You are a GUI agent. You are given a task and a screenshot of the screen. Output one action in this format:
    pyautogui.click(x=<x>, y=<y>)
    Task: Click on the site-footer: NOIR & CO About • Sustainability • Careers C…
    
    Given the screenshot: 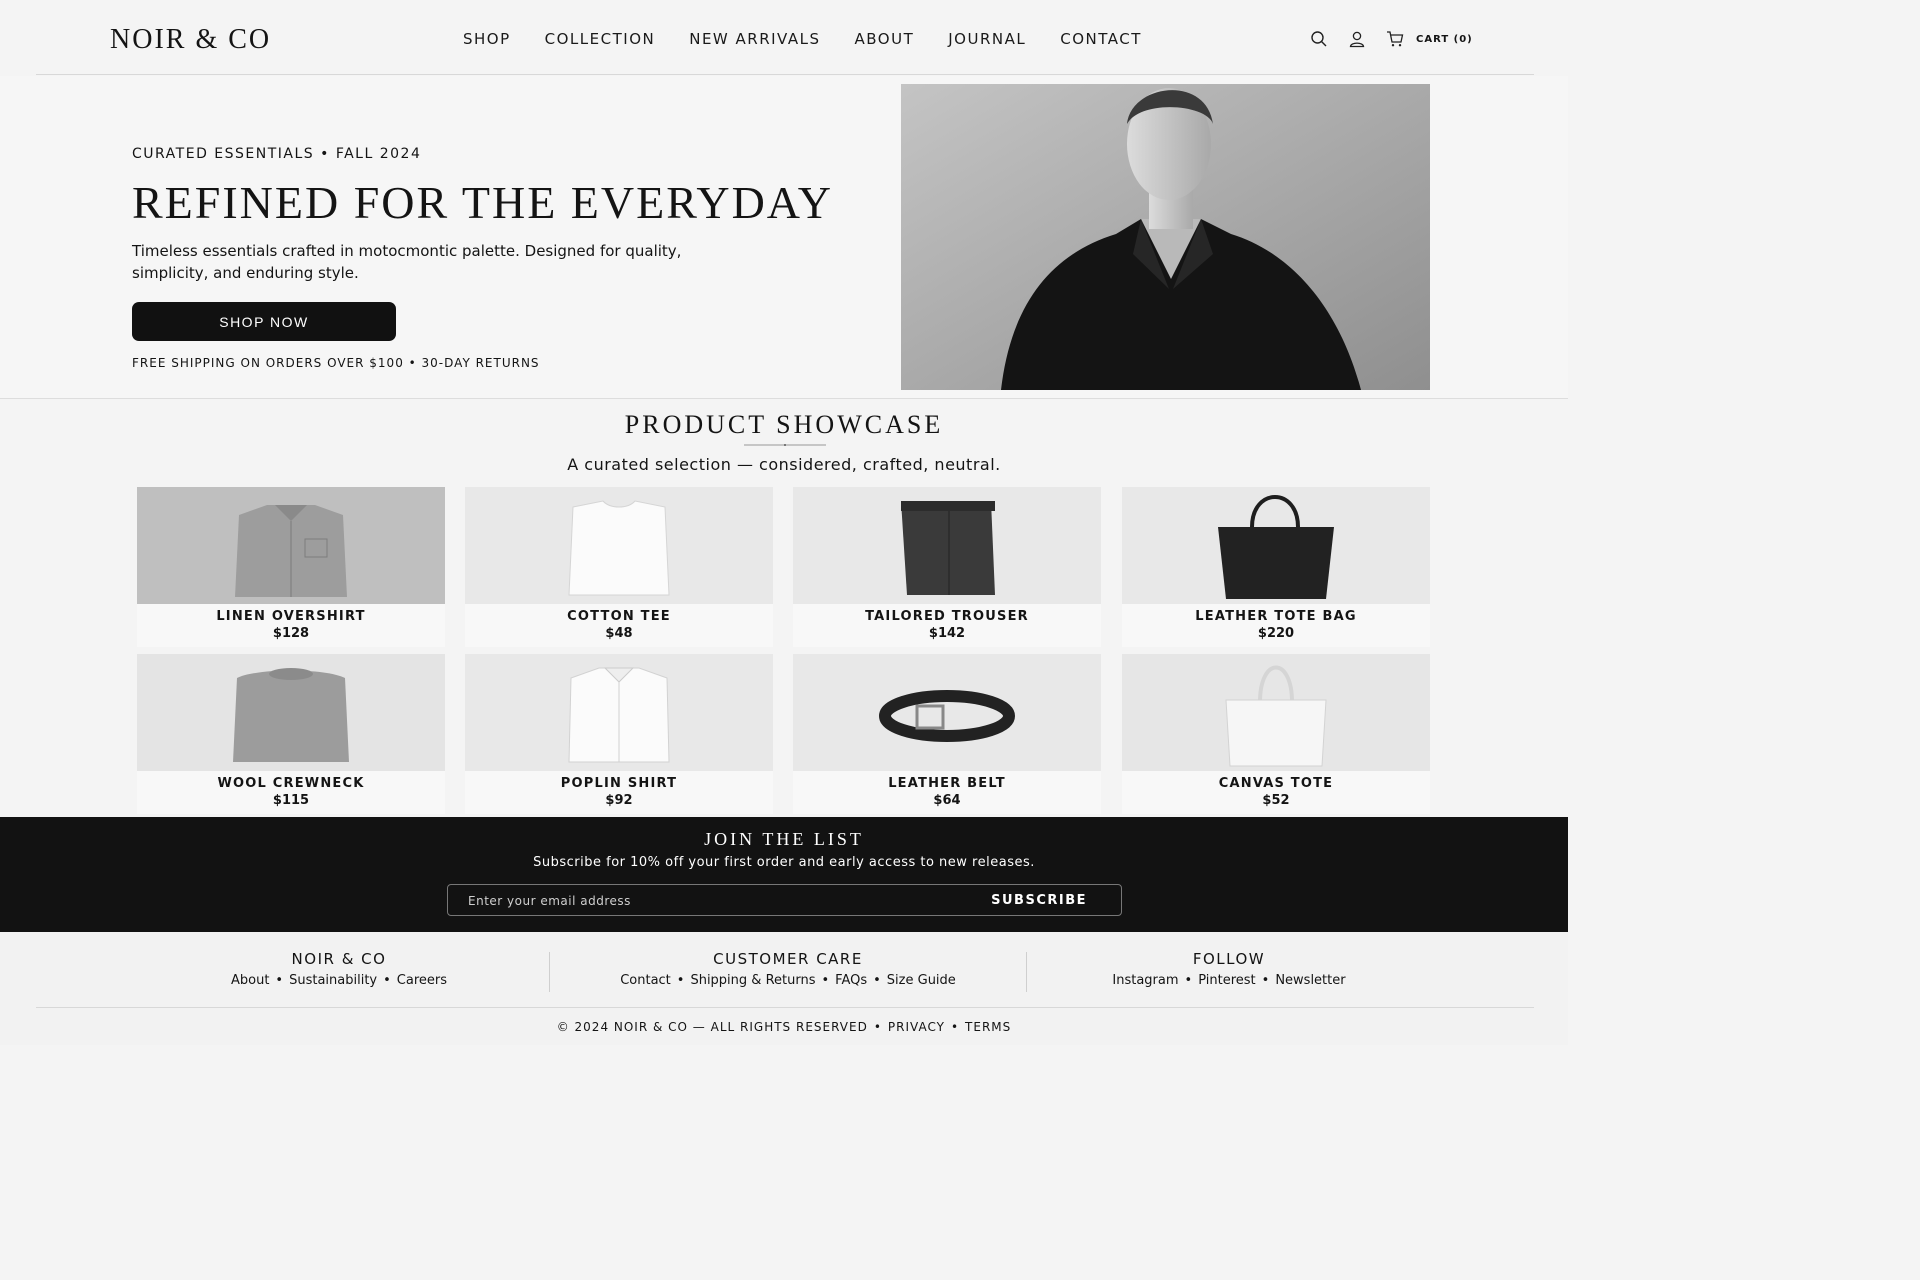 What is the action you would take?
    pyautogui.click(x=784, y=988)
    